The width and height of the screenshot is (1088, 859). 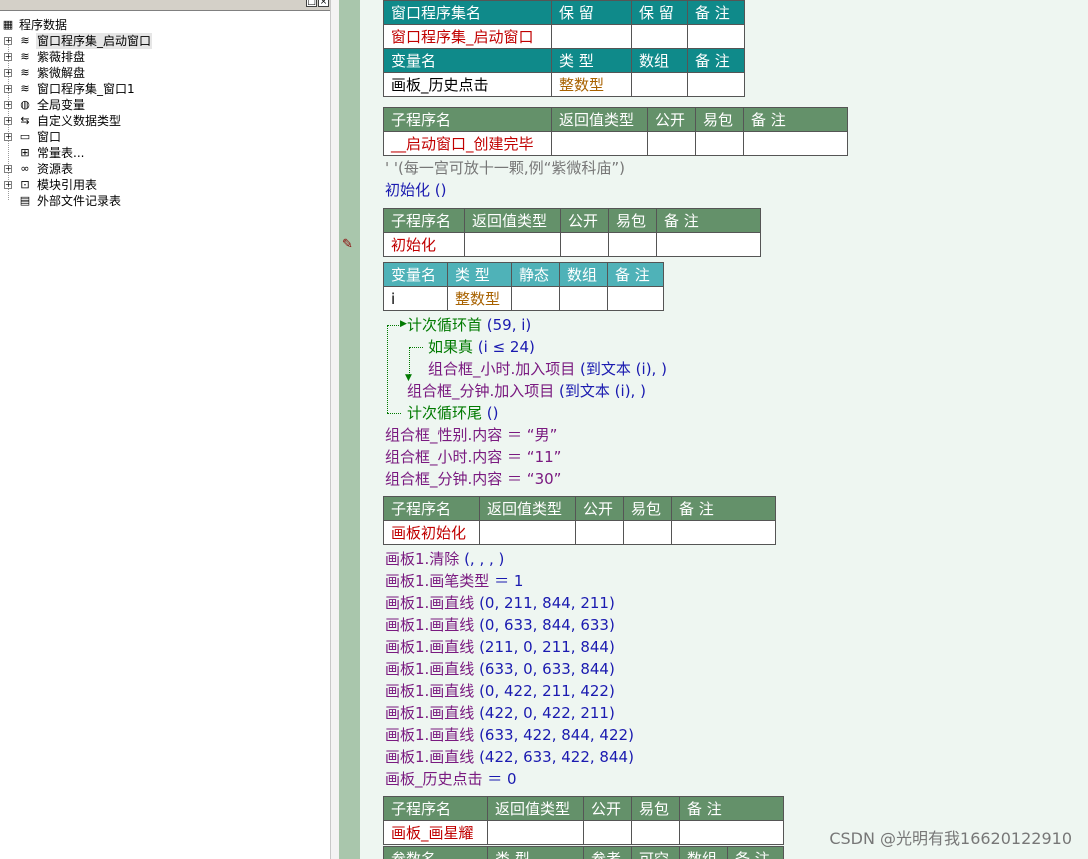 What do you see at coordinates (160, 57) in the screenshot?
I see `tree-item: + ≋ 紫薇排盘` at bounding box center [160, 57].